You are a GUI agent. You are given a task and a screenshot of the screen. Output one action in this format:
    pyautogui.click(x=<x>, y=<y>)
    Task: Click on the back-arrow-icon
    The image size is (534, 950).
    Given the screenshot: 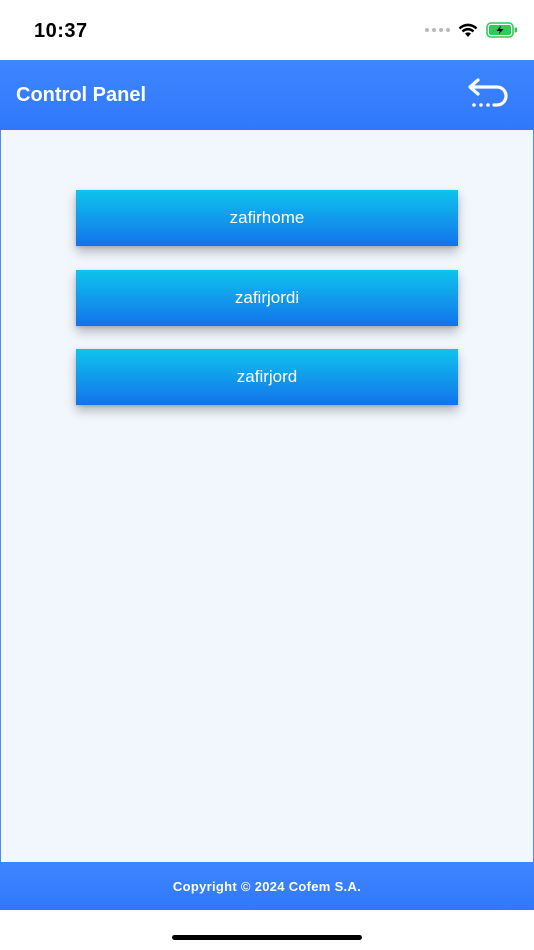 What is the action you would take?
    pyautogui.click(x=488, y=92)
    